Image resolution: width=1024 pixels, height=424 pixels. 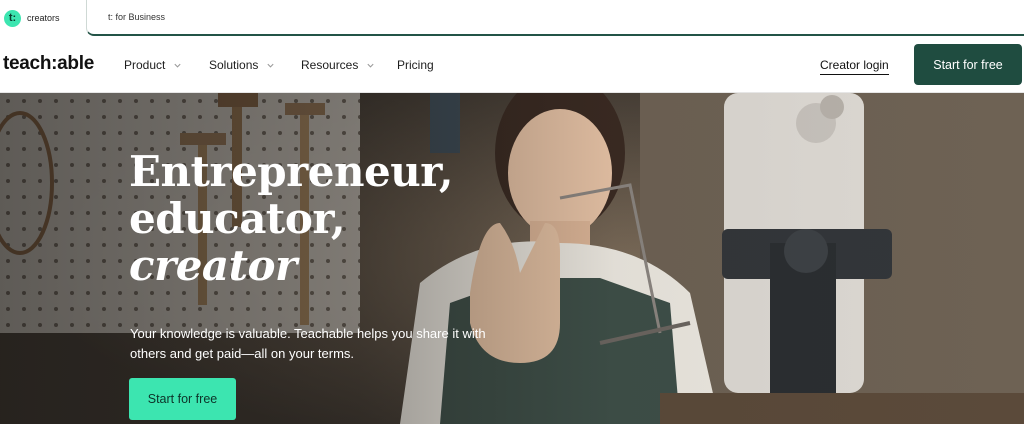 I want to click on nav-item-solutions: Solutions, so click(x=242, y=65).